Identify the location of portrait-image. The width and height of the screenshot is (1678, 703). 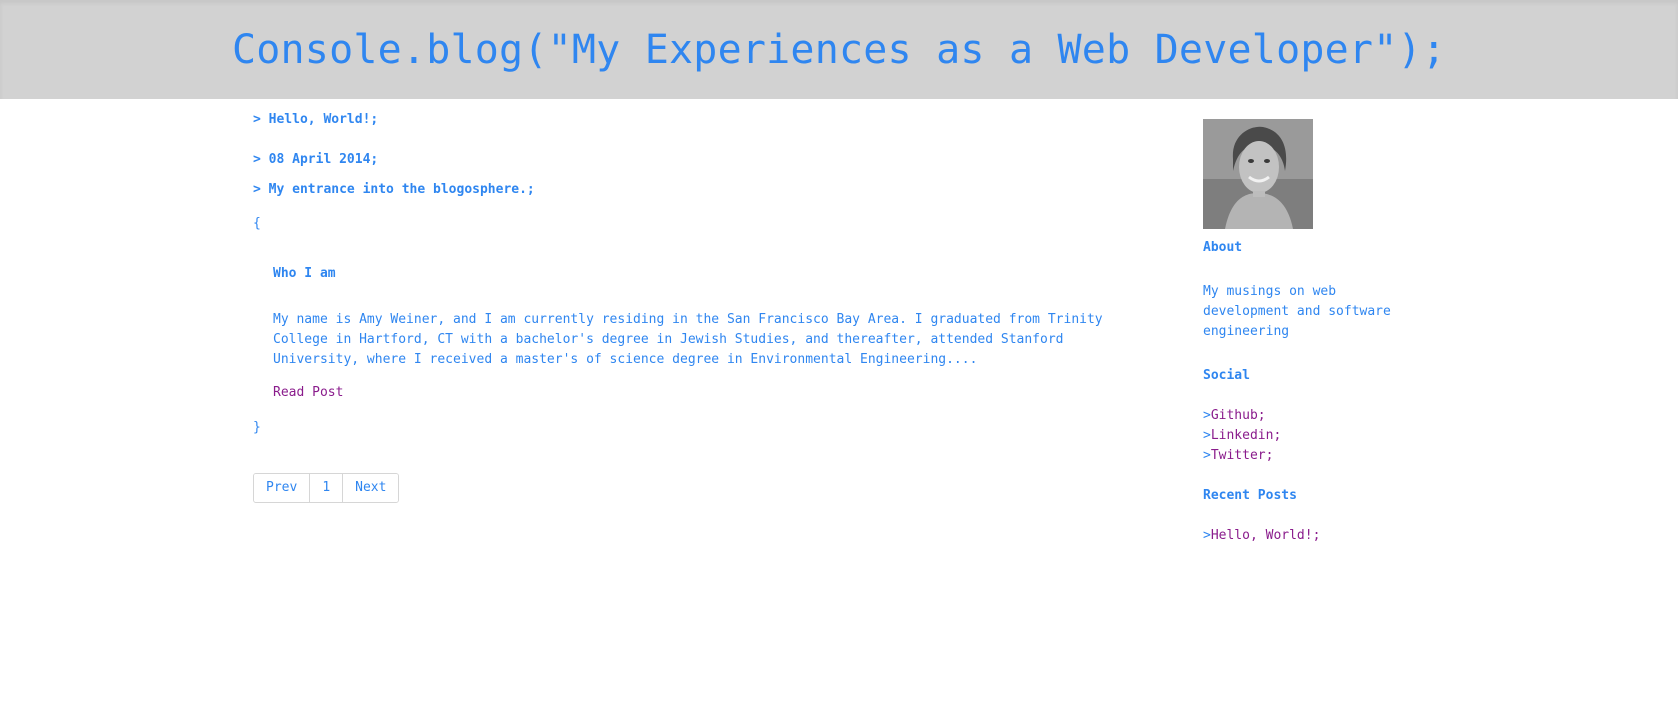
(1258, 174).